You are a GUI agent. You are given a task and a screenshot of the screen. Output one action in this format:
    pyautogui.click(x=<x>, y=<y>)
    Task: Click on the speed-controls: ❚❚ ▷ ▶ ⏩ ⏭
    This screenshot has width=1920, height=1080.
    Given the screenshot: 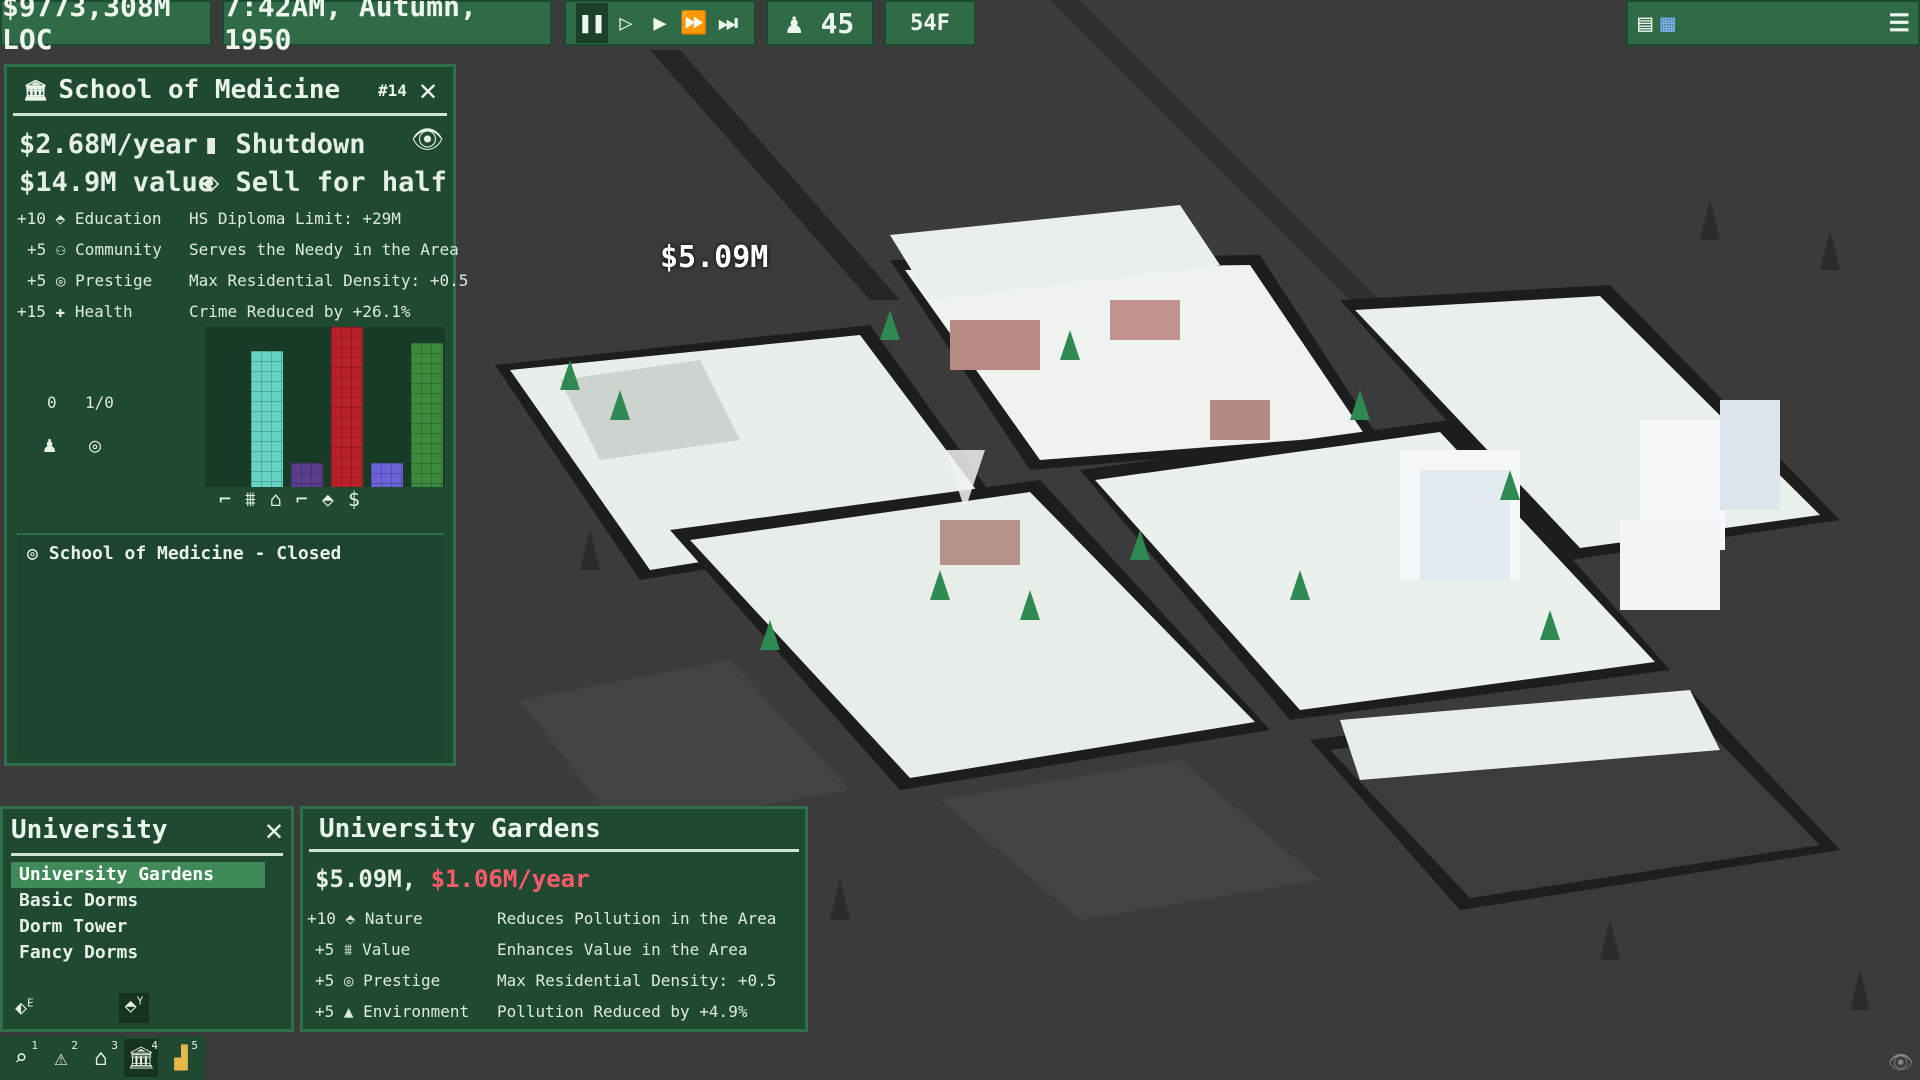 What is the action you would take?
    pyautogui.click(x=660, y=23)
    